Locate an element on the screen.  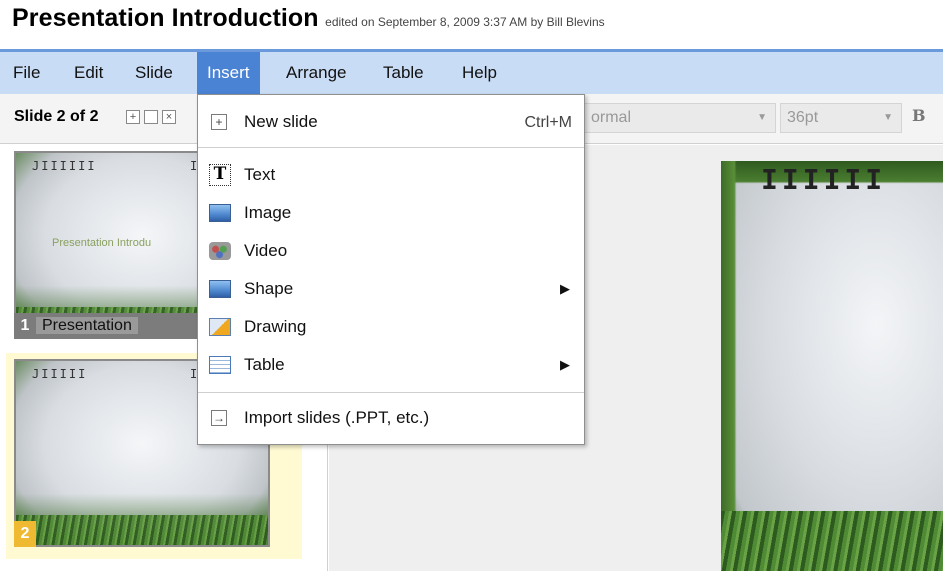
menu-item-label: Import slides (.PPT, etc.) is located at coordinates (337, 417).